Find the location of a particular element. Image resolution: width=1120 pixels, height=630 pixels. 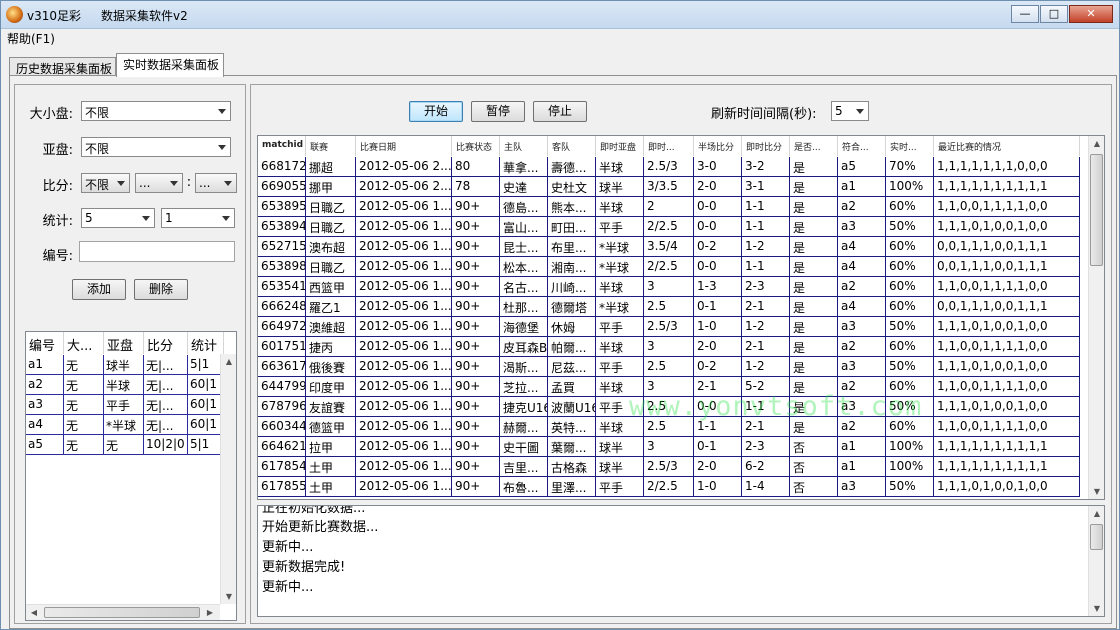

scroll-right-icon: ▶ is located at coordinates (210, 612).